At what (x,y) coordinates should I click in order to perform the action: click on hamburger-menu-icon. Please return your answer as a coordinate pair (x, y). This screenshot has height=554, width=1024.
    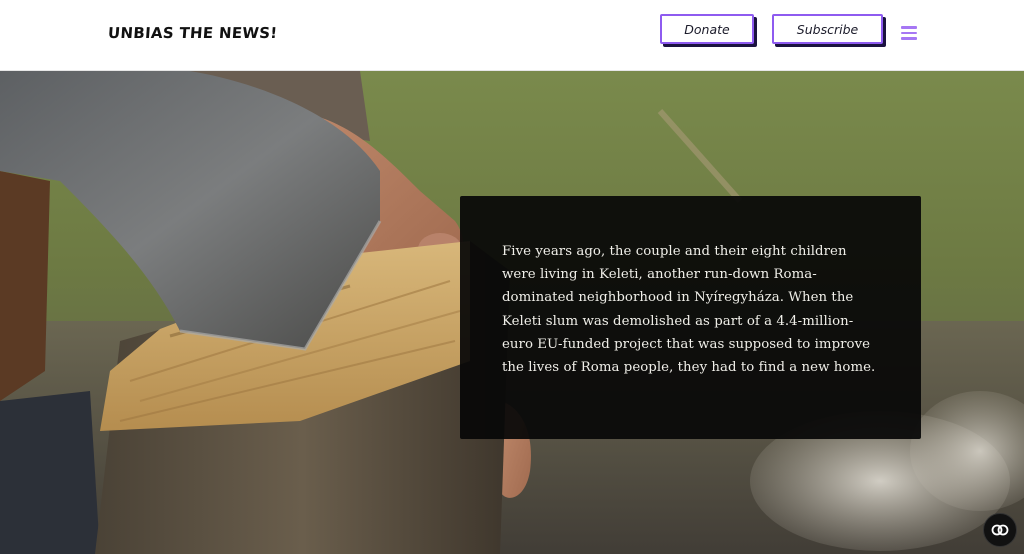
    Looking at the image, I should click on (909, 33).